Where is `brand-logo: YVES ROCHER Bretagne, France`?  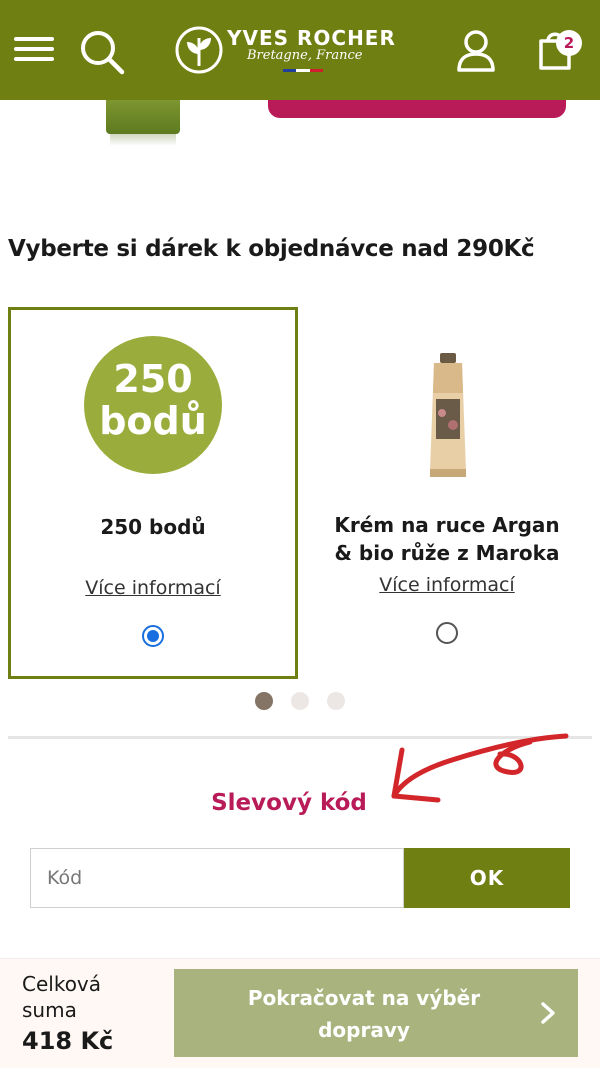
brand-logo: YVES ROCHER Bretagne, France is located at coordinates (285, 51).